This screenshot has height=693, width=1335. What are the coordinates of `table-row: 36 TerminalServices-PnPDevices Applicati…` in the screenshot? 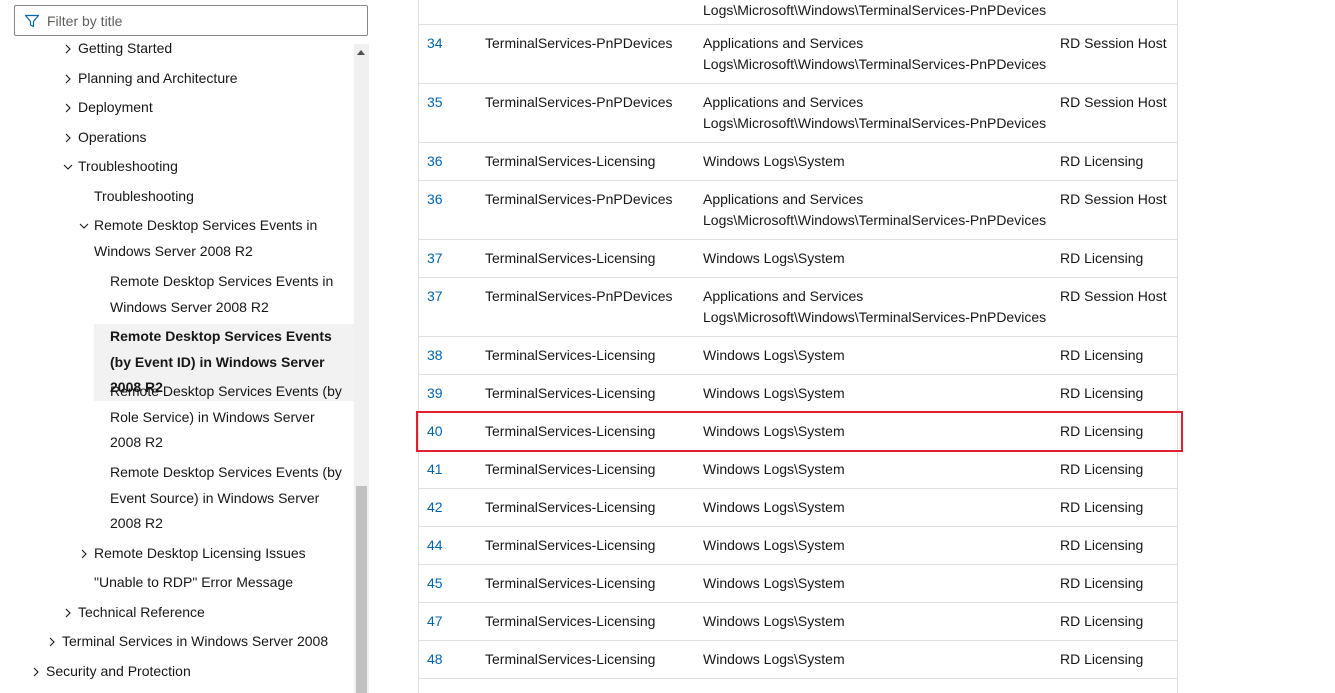 It's located at (798, 210).